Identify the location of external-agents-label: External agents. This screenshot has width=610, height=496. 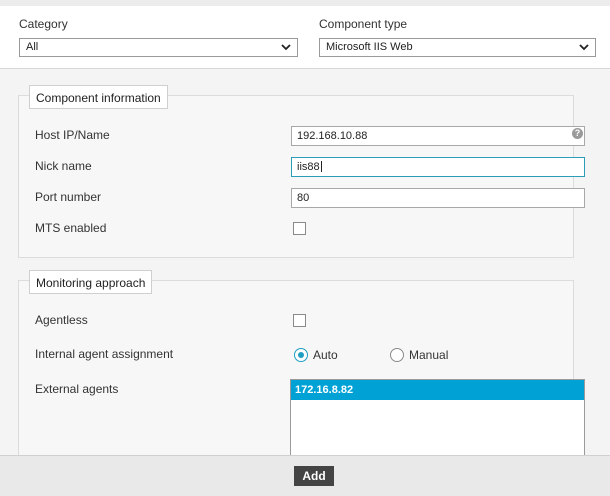
(77, 389).